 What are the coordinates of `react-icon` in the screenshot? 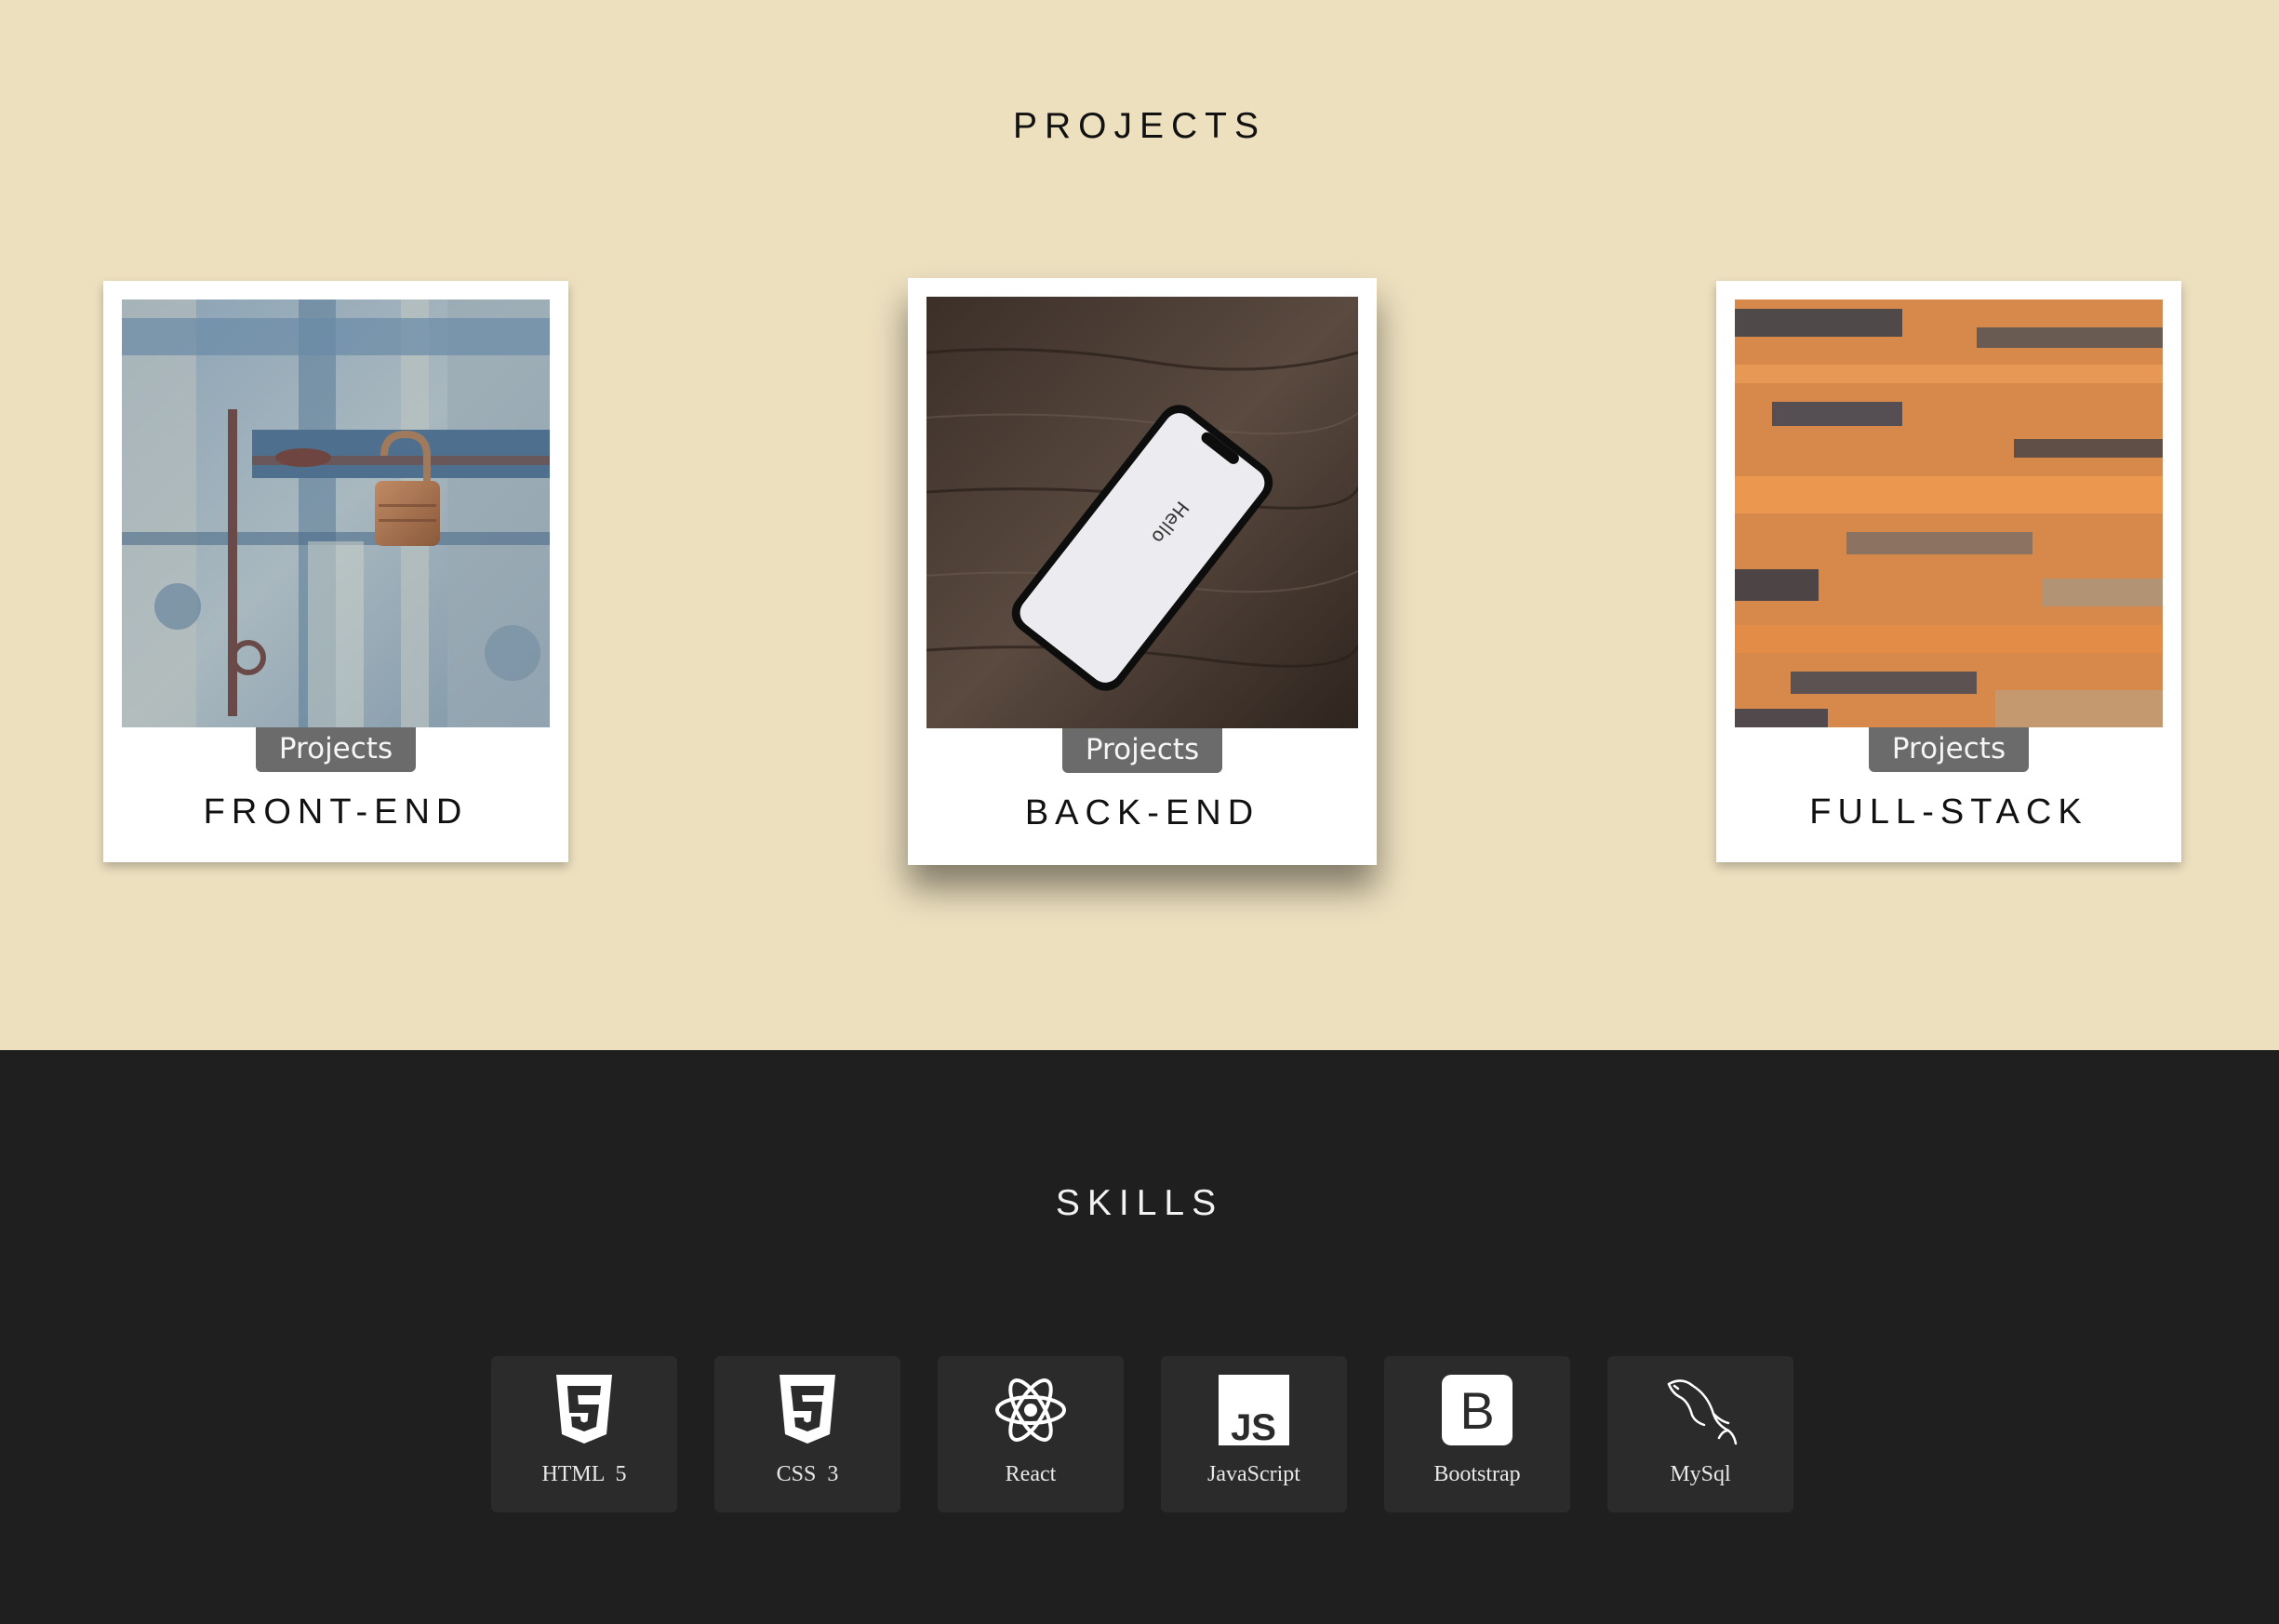 It's located at (1031, 1410).